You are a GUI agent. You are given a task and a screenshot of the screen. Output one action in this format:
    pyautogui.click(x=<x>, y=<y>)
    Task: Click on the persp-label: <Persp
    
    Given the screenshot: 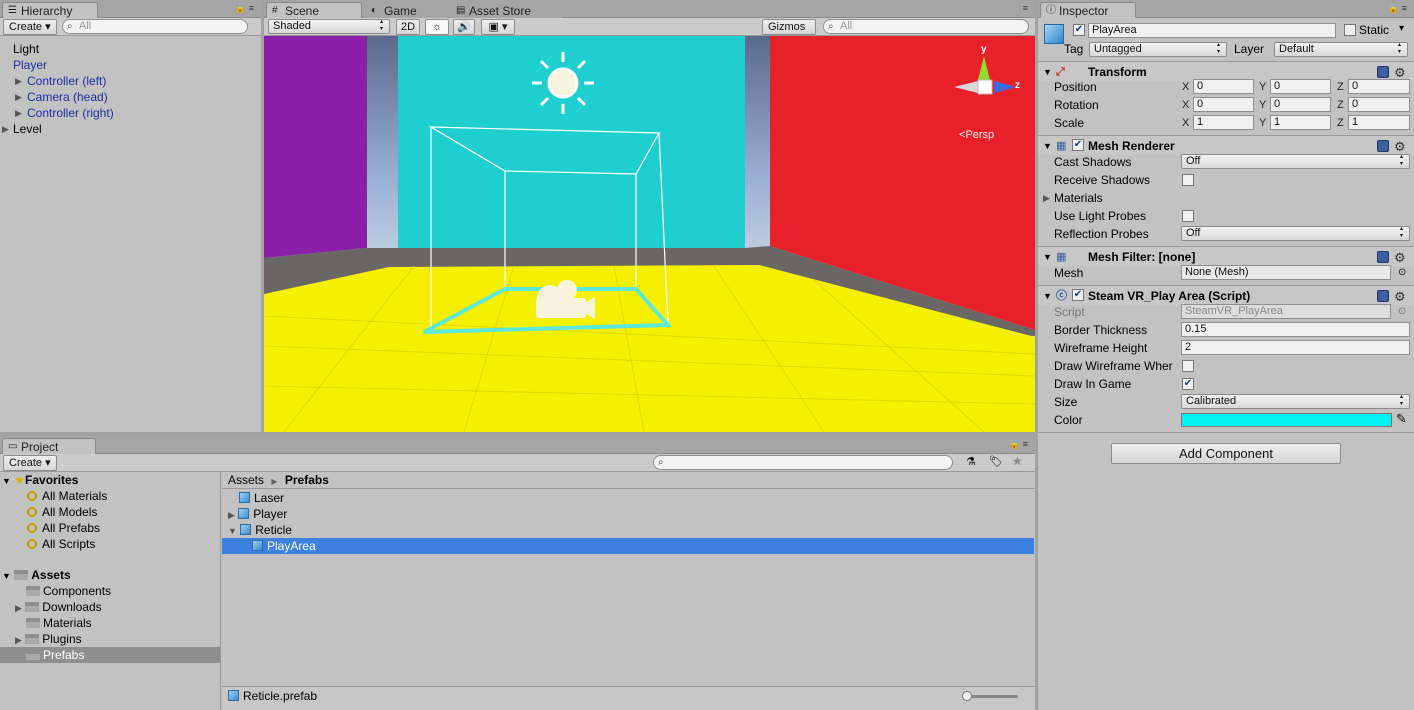 What is the action you would take?
    pyautogui.click(x=976, y=135)
    